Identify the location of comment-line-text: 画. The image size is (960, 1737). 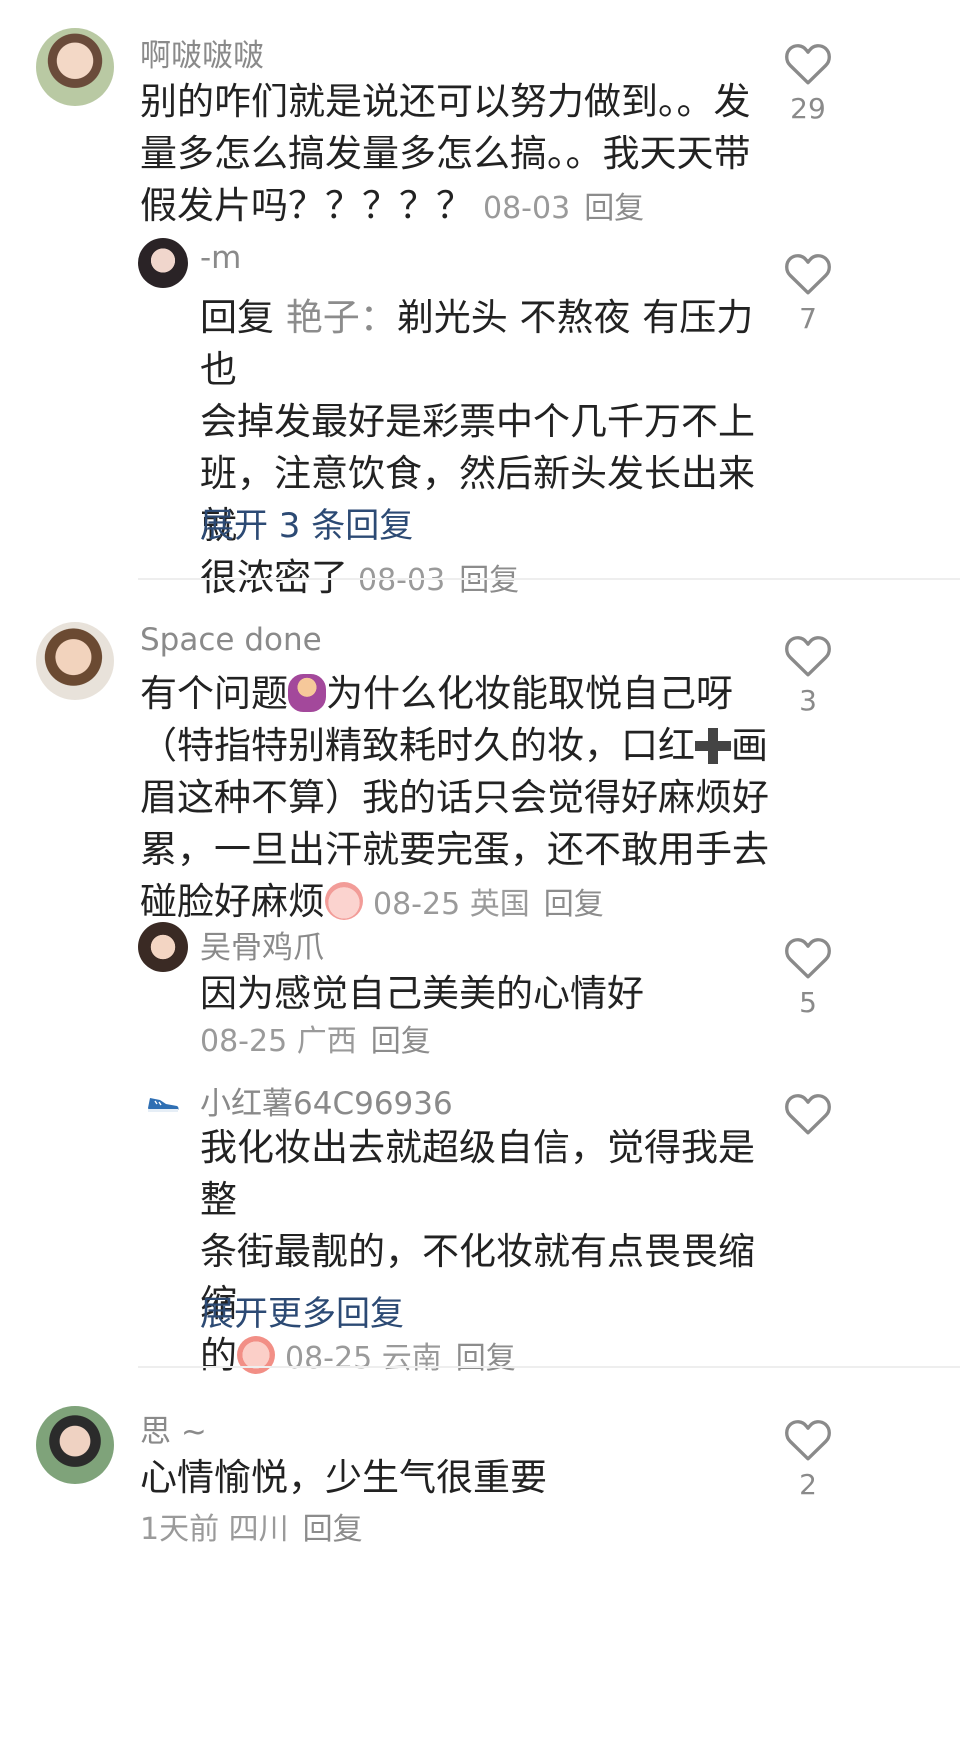
(749, 745).